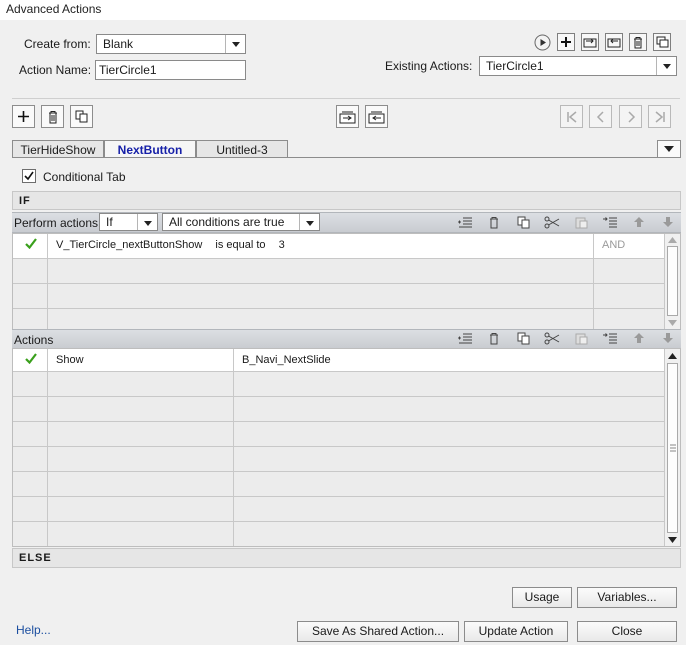  I want to click on condition-variable: V_TierCircle_nextButtonShow, so click(129, 245).